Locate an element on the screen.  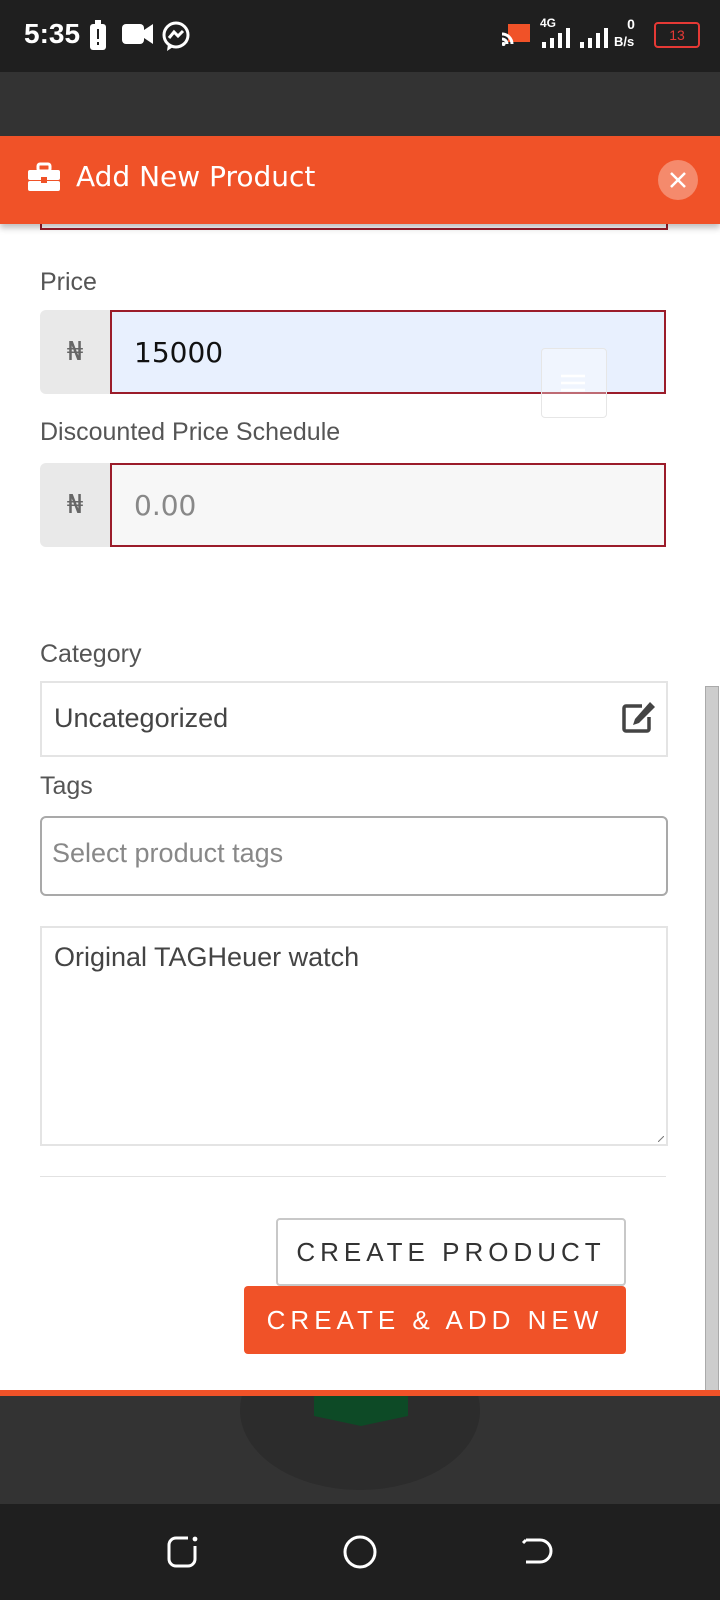
discount-input: 0.00 is located at coordinates (388, 505).